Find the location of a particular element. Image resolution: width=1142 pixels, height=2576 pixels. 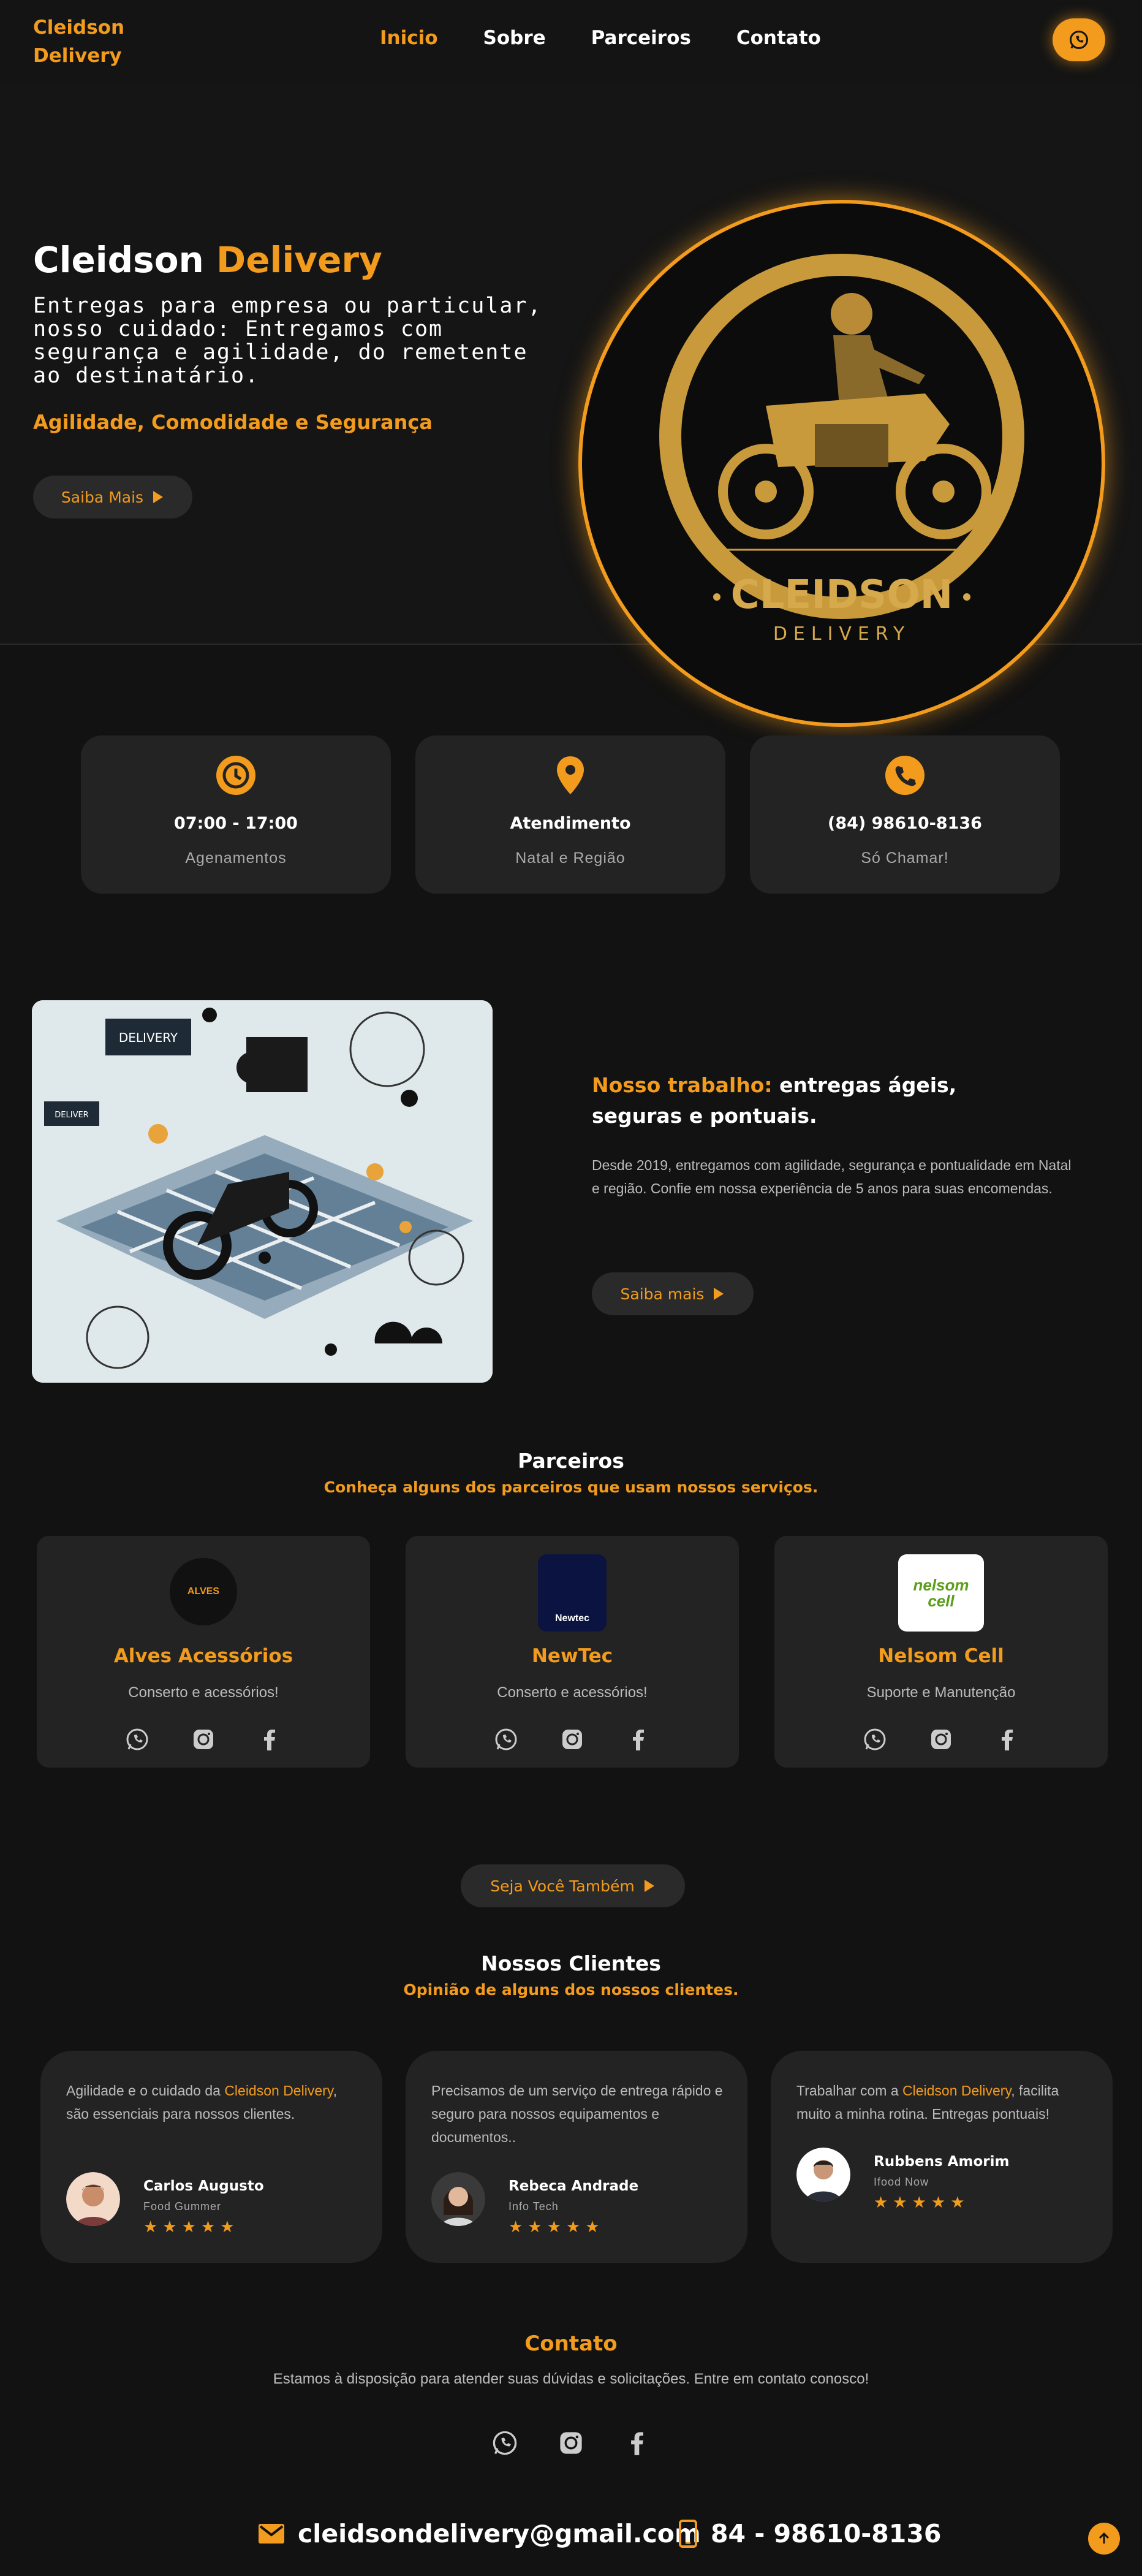

nav-parceiros: Parceiros is located at coordinates (641, 38).